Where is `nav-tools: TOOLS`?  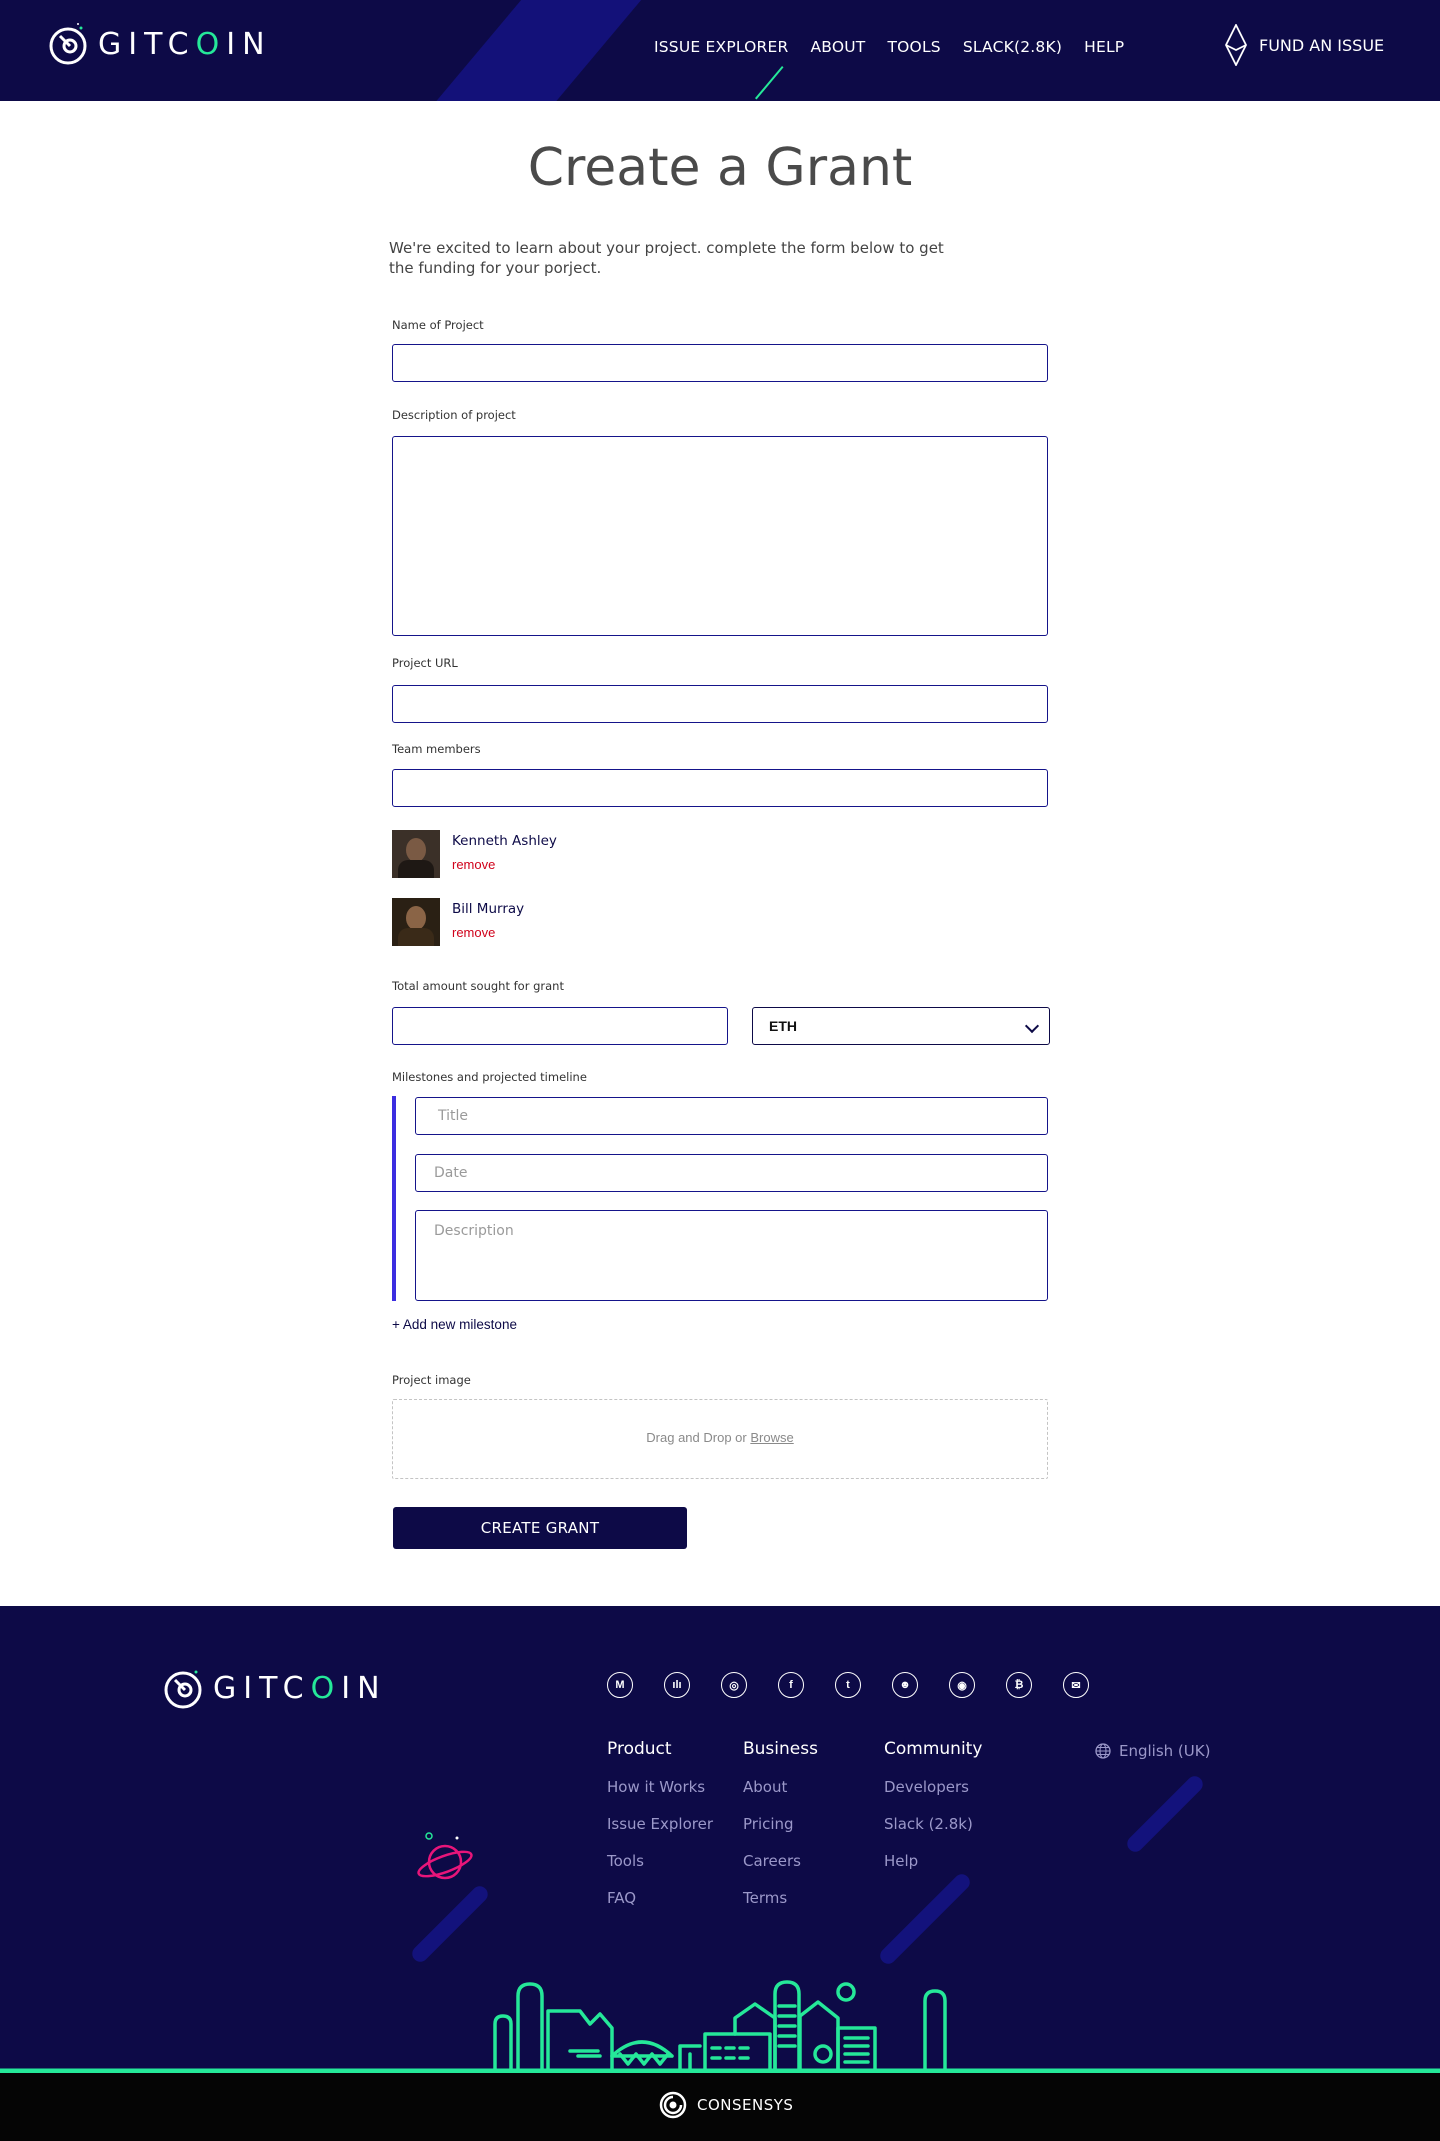
nav-tools: TOOLS is located at coordinates (913, 47).